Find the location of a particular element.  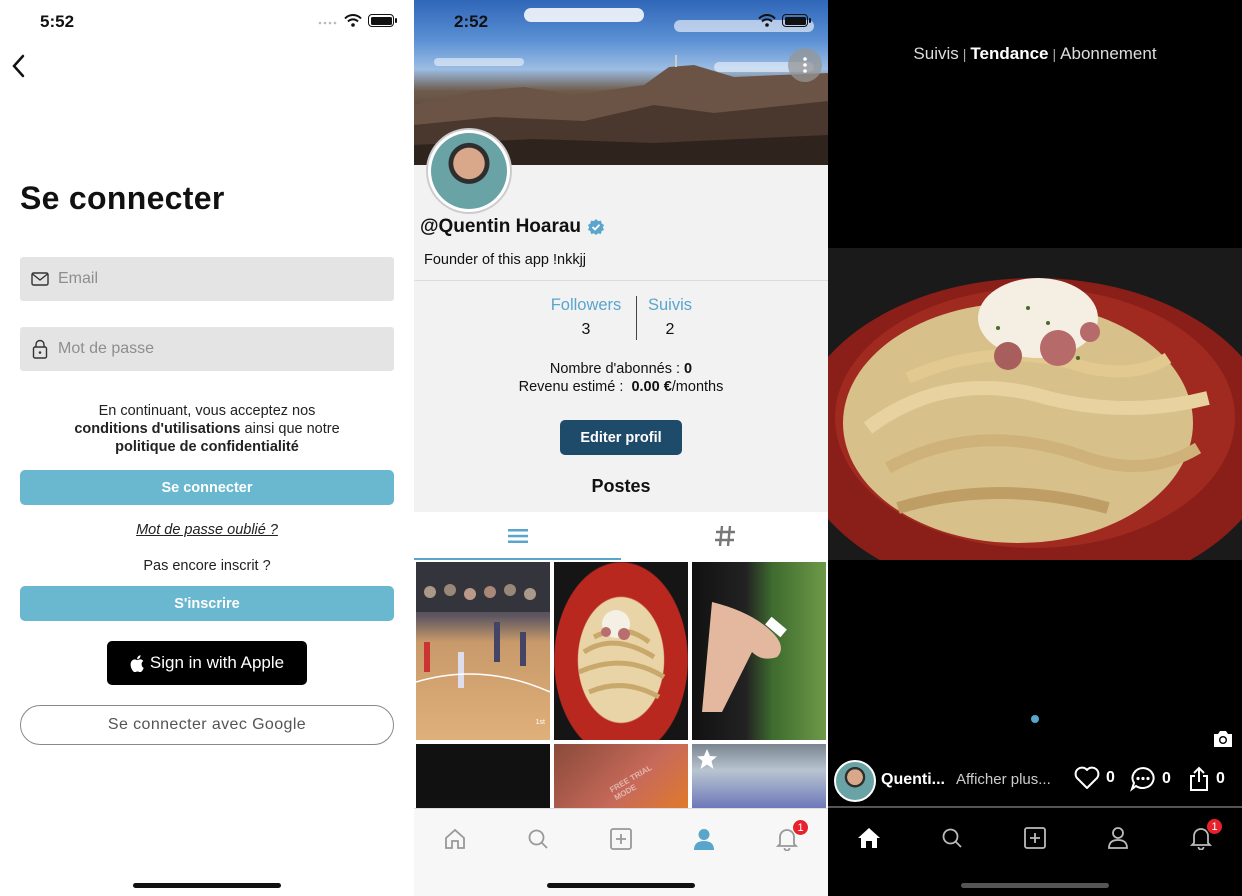

post-media is located at coordinates (1035, 404).